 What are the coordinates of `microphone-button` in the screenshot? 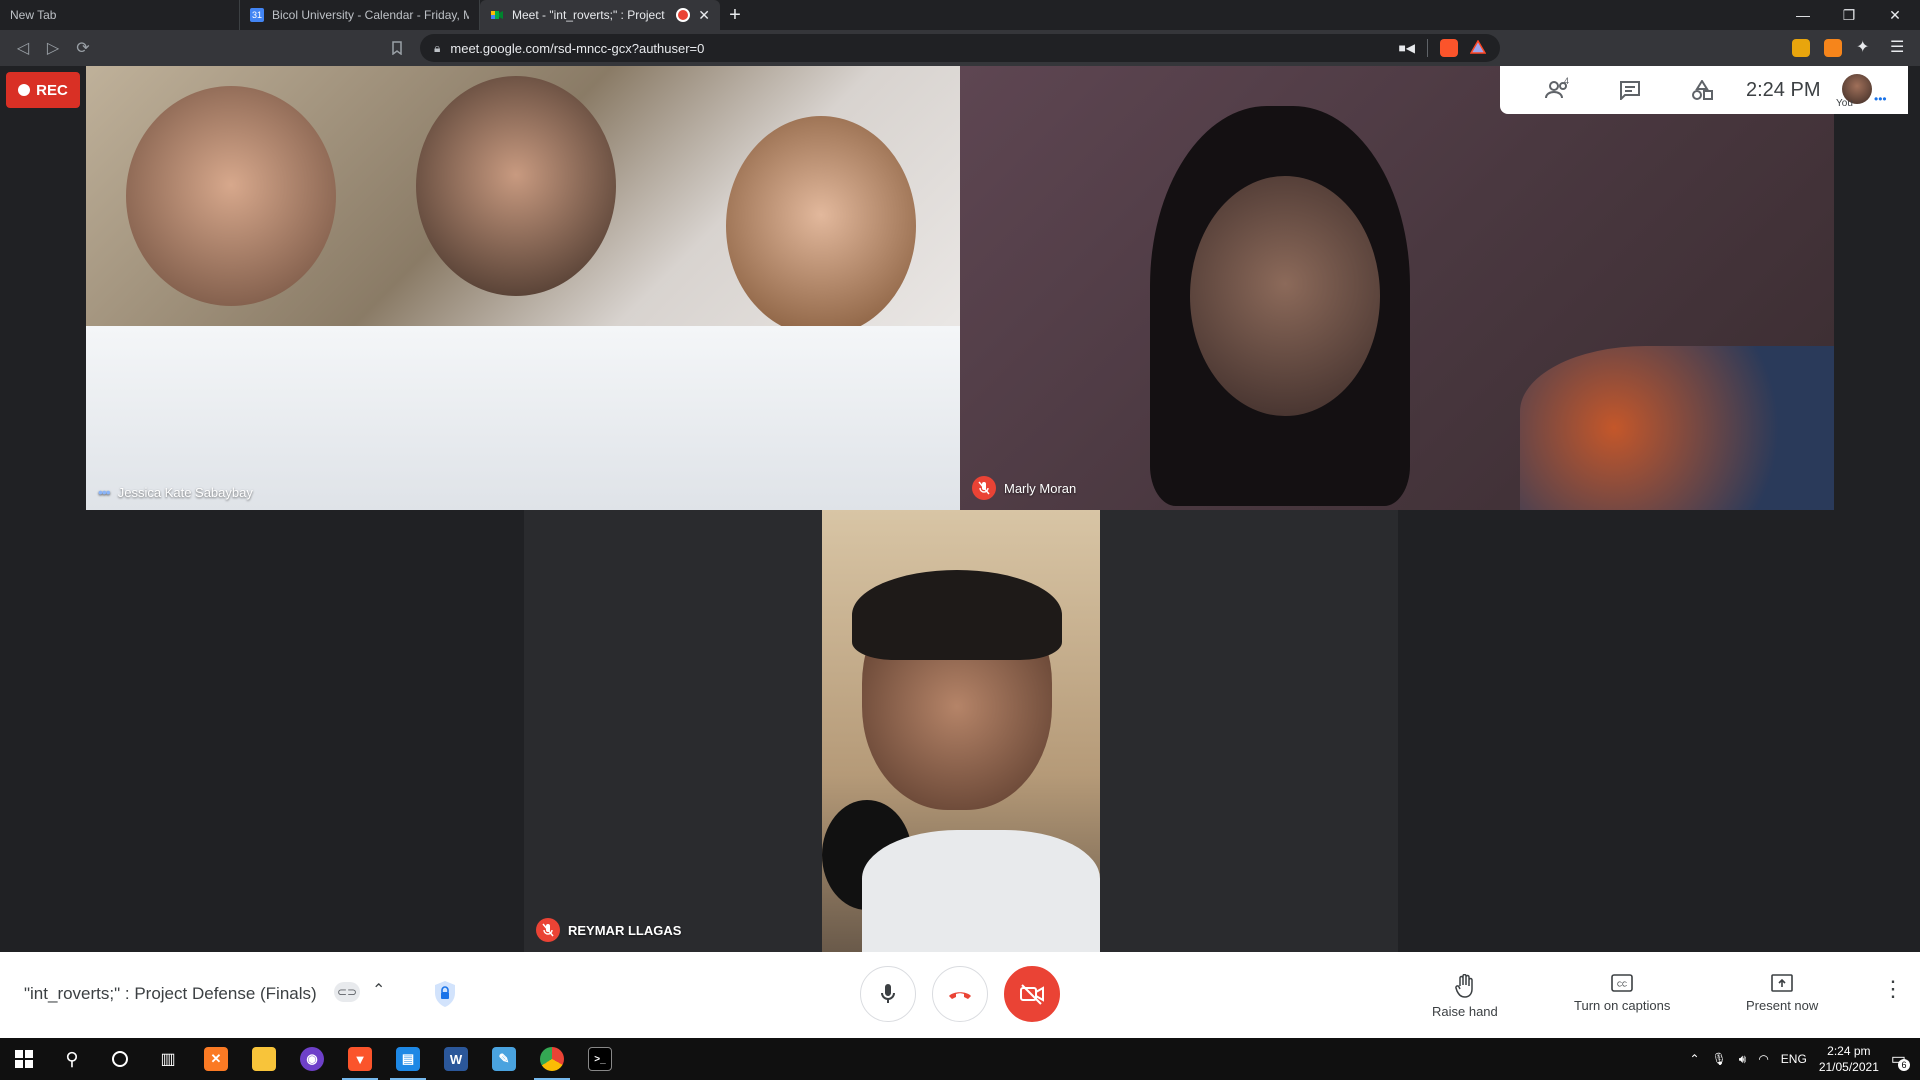 It's located at (888, 994).